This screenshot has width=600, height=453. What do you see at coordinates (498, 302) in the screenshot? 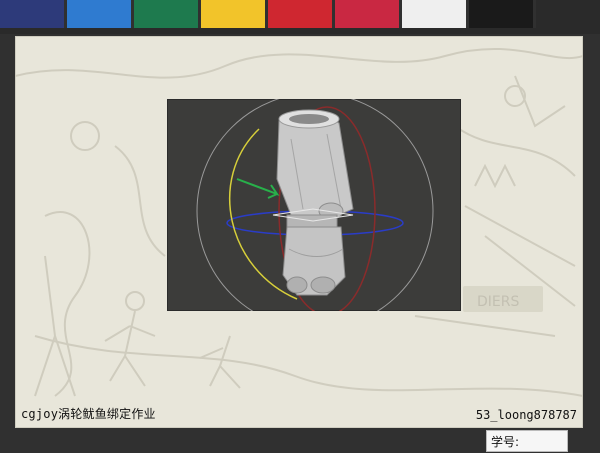
I see `svg-text: DIERS` at bounding box center [498, 302].